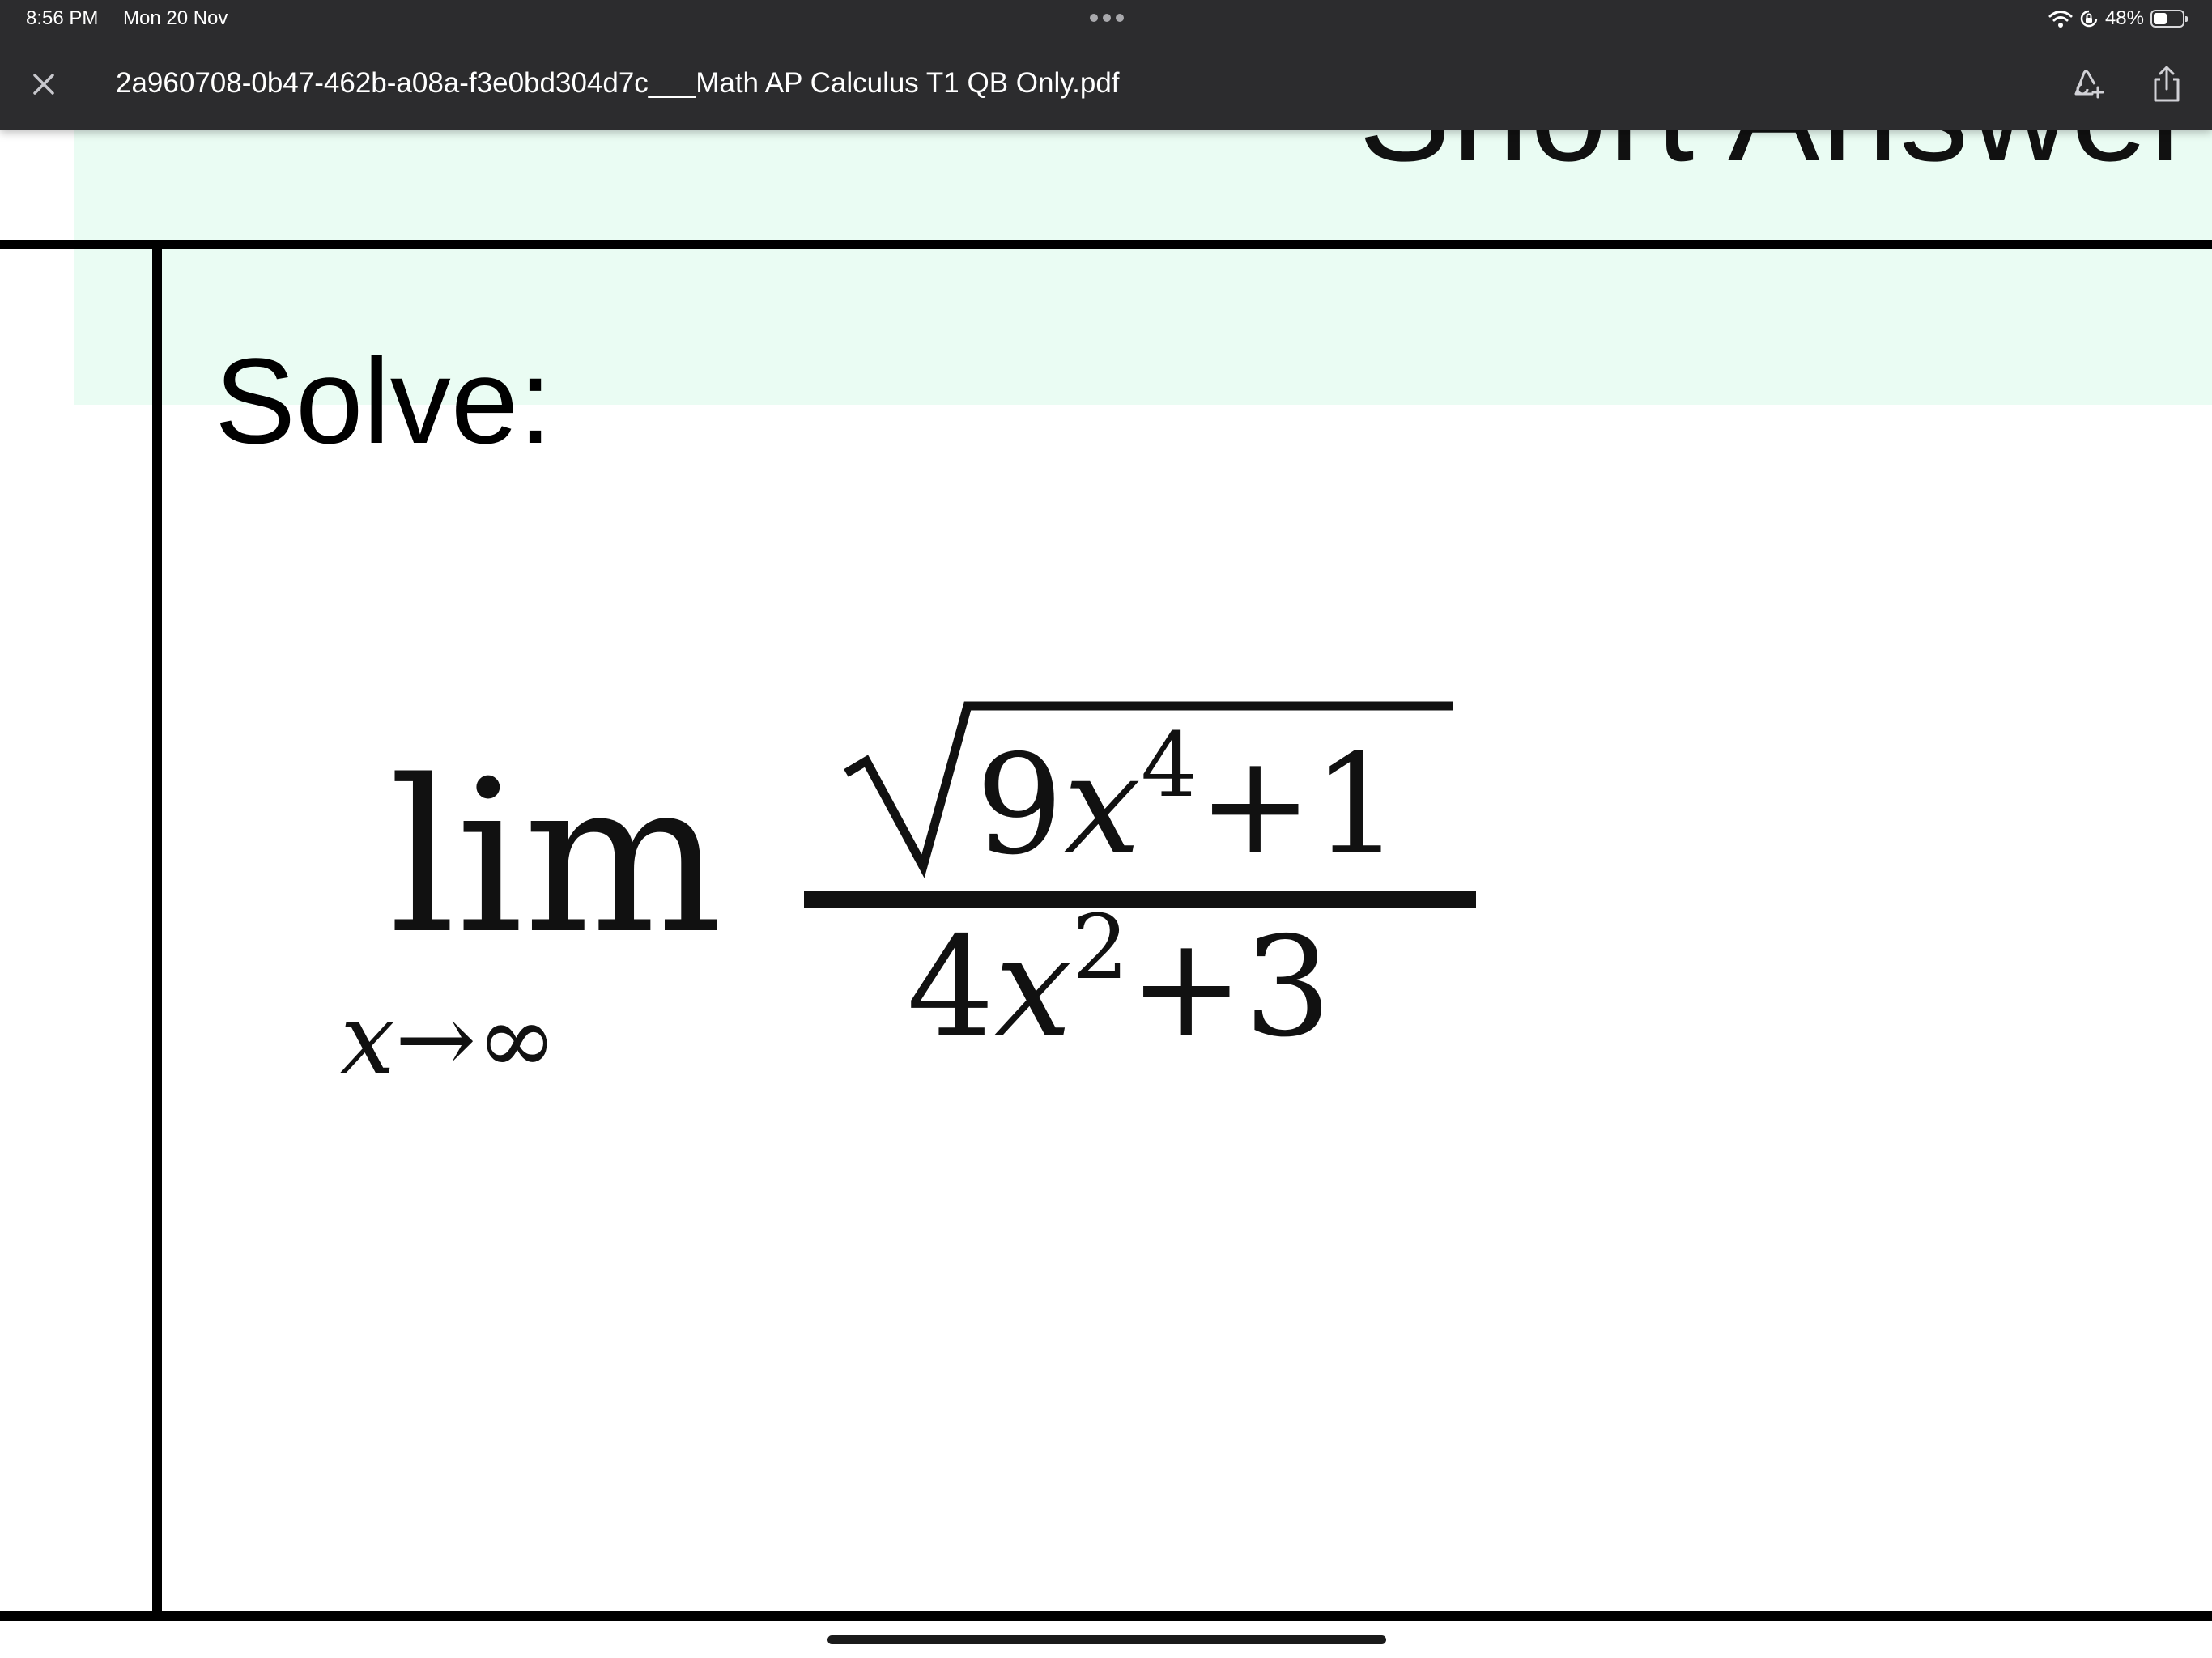 The height and width of the screenshot is (1658, 2212). I want to click on close-button, so click(43, 84).